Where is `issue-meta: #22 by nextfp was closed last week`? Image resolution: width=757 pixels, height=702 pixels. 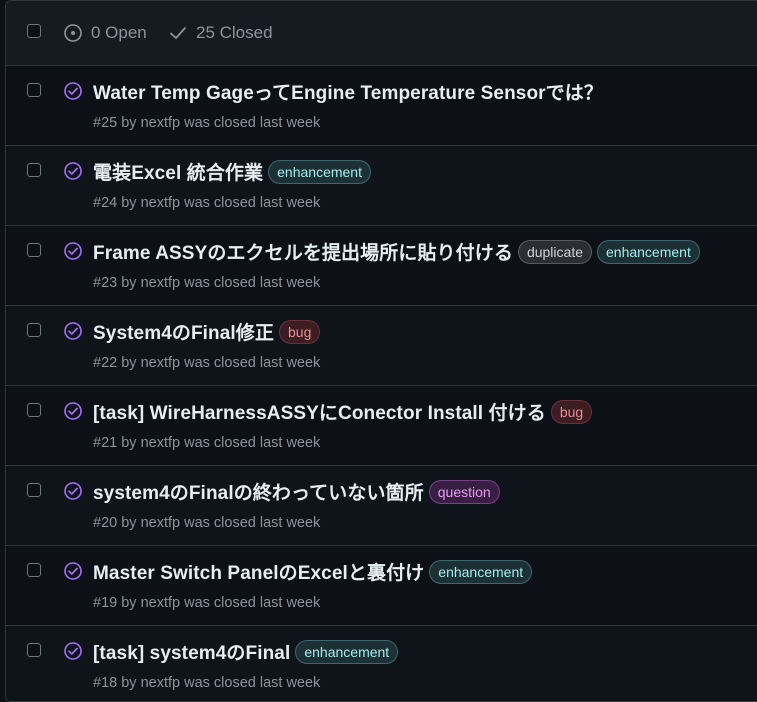 issue-meta: #22 by nextfp was closed last week is located at coordinates (207, 363).